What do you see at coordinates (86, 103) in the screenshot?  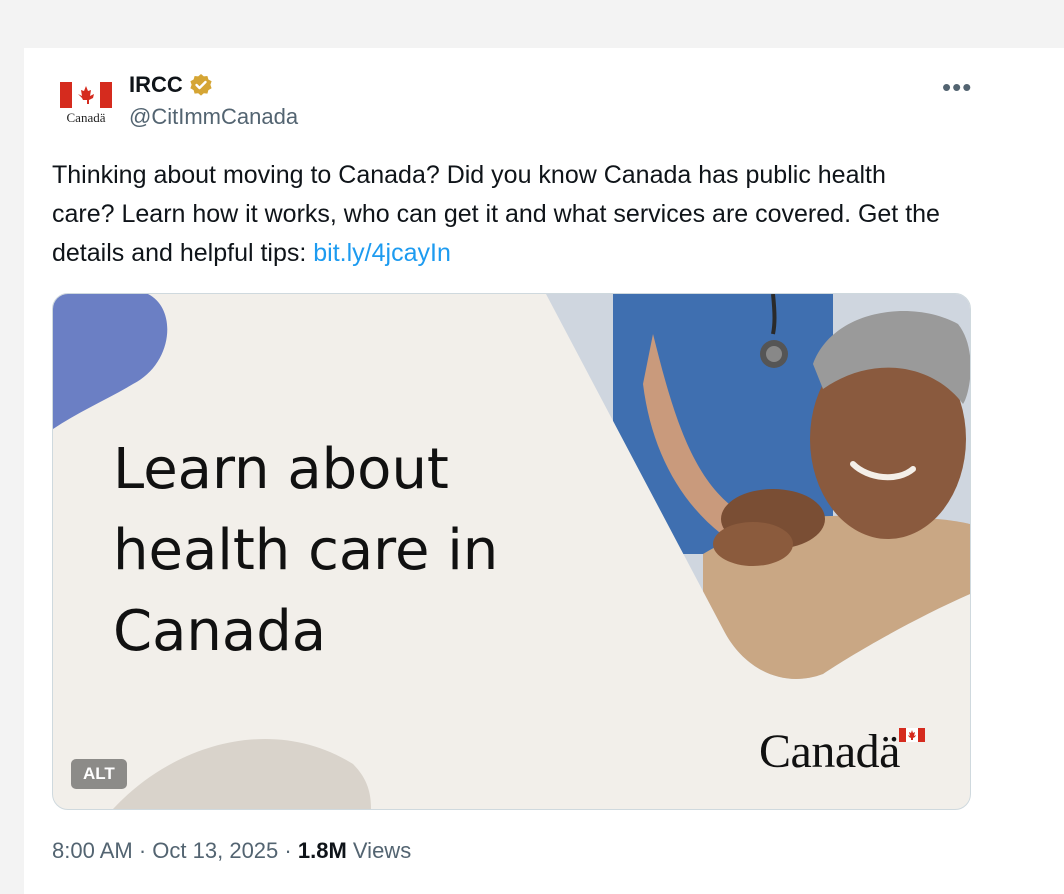 I see `avatar: Canadä` at bounding box center [86, 103].